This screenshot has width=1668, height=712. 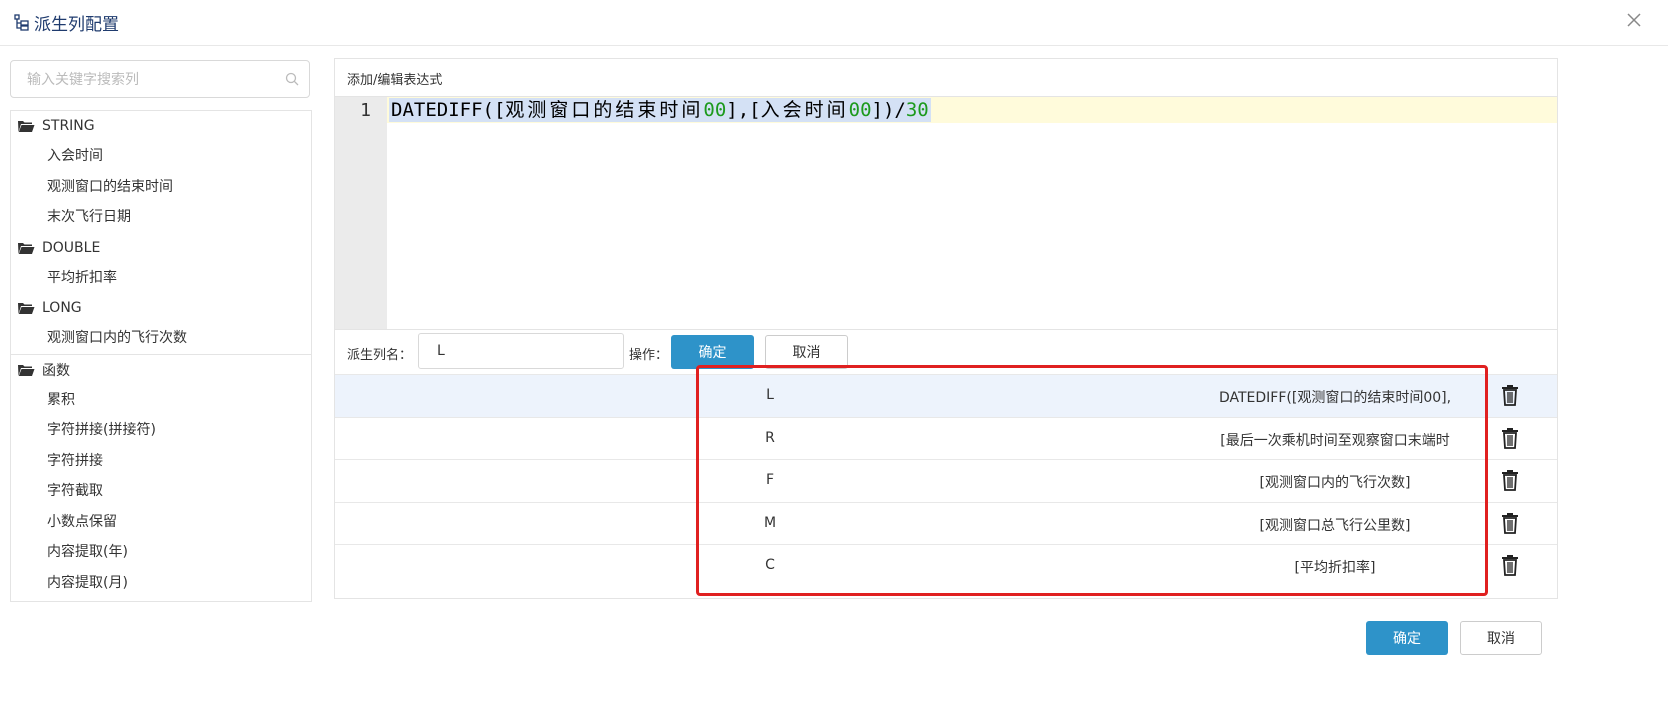 I want to click on cancel-expression-button: 取消, so click(x=806, y=352).